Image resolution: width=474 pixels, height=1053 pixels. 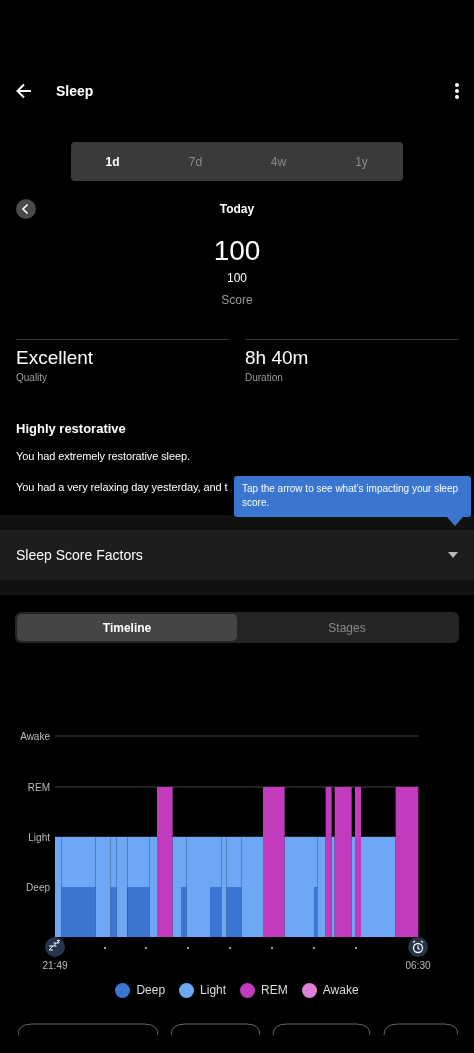 What do you see at coordinates (237, 555) in the screenshot?
I see `sleep-score-factors-row: Sleep Score Factors` at bounding box center [237, 555].